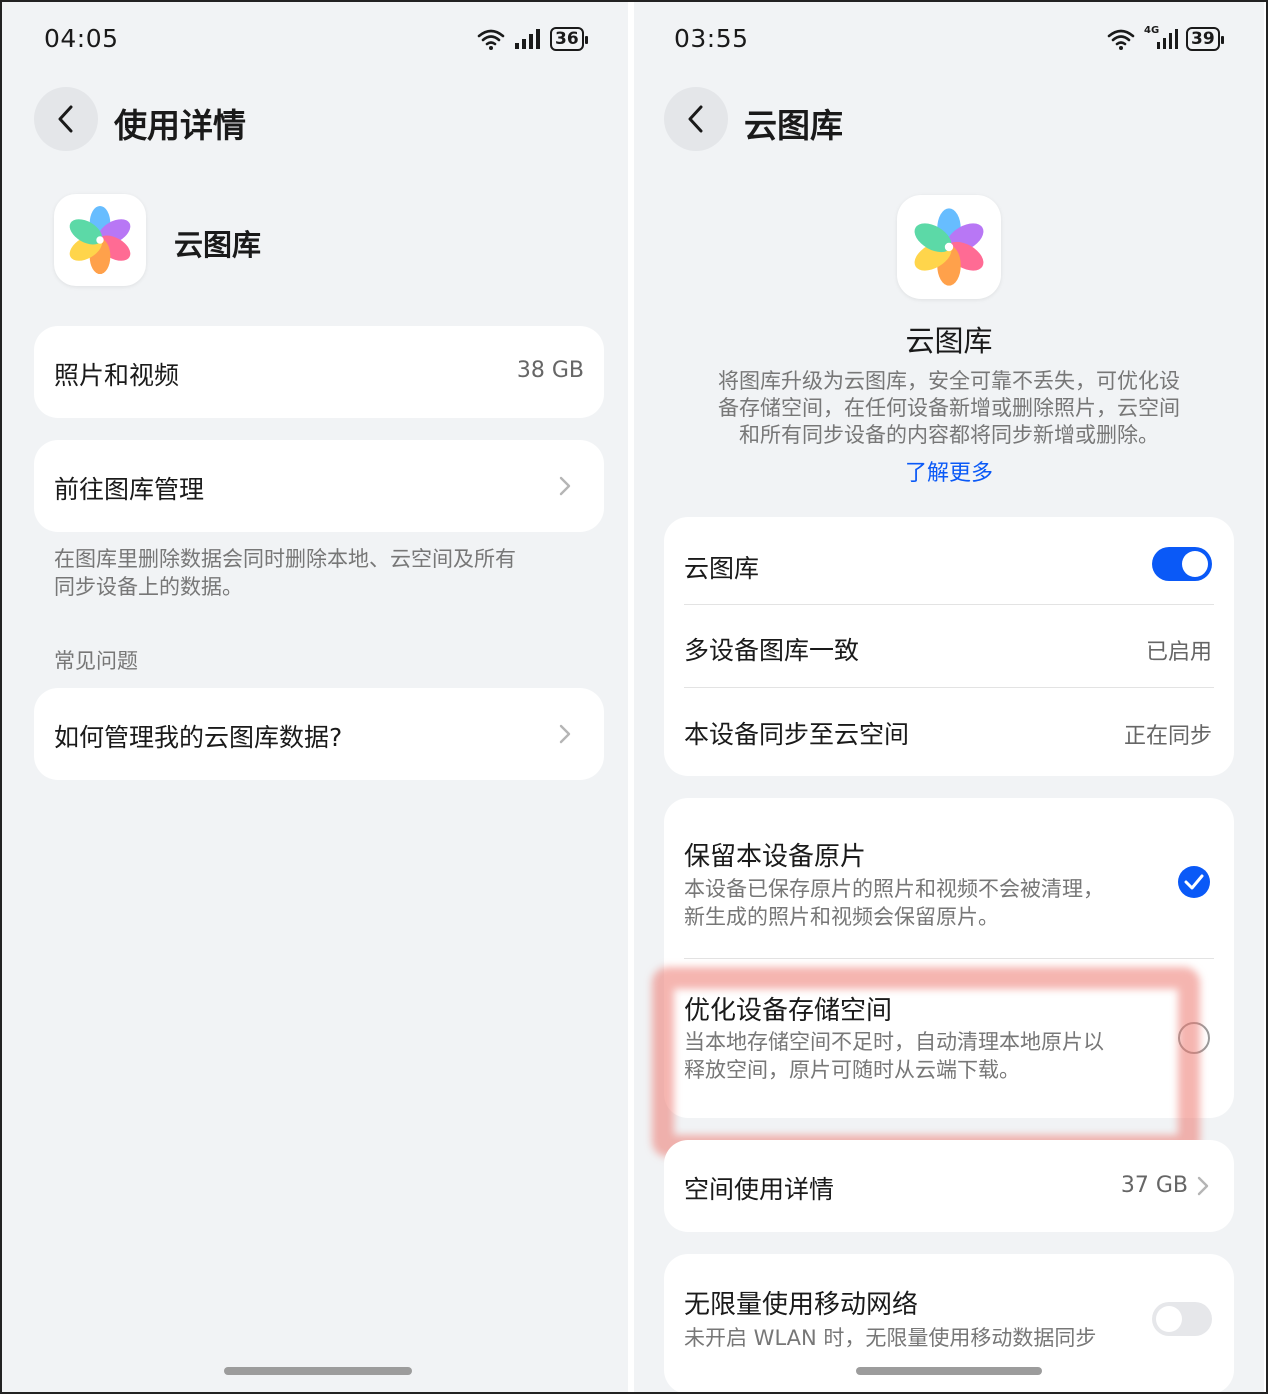  What do you see at coordinates (949, 471) in the screenshot?
I see `learn-more-link: 了解更多` at bounding box center [949, 471].